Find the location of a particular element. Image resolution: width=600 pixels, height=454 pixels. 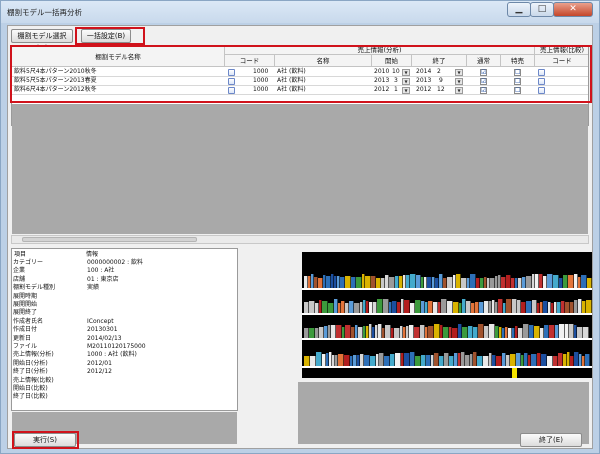

minimize-icon: ▁ is located at coordinates (519, 9).